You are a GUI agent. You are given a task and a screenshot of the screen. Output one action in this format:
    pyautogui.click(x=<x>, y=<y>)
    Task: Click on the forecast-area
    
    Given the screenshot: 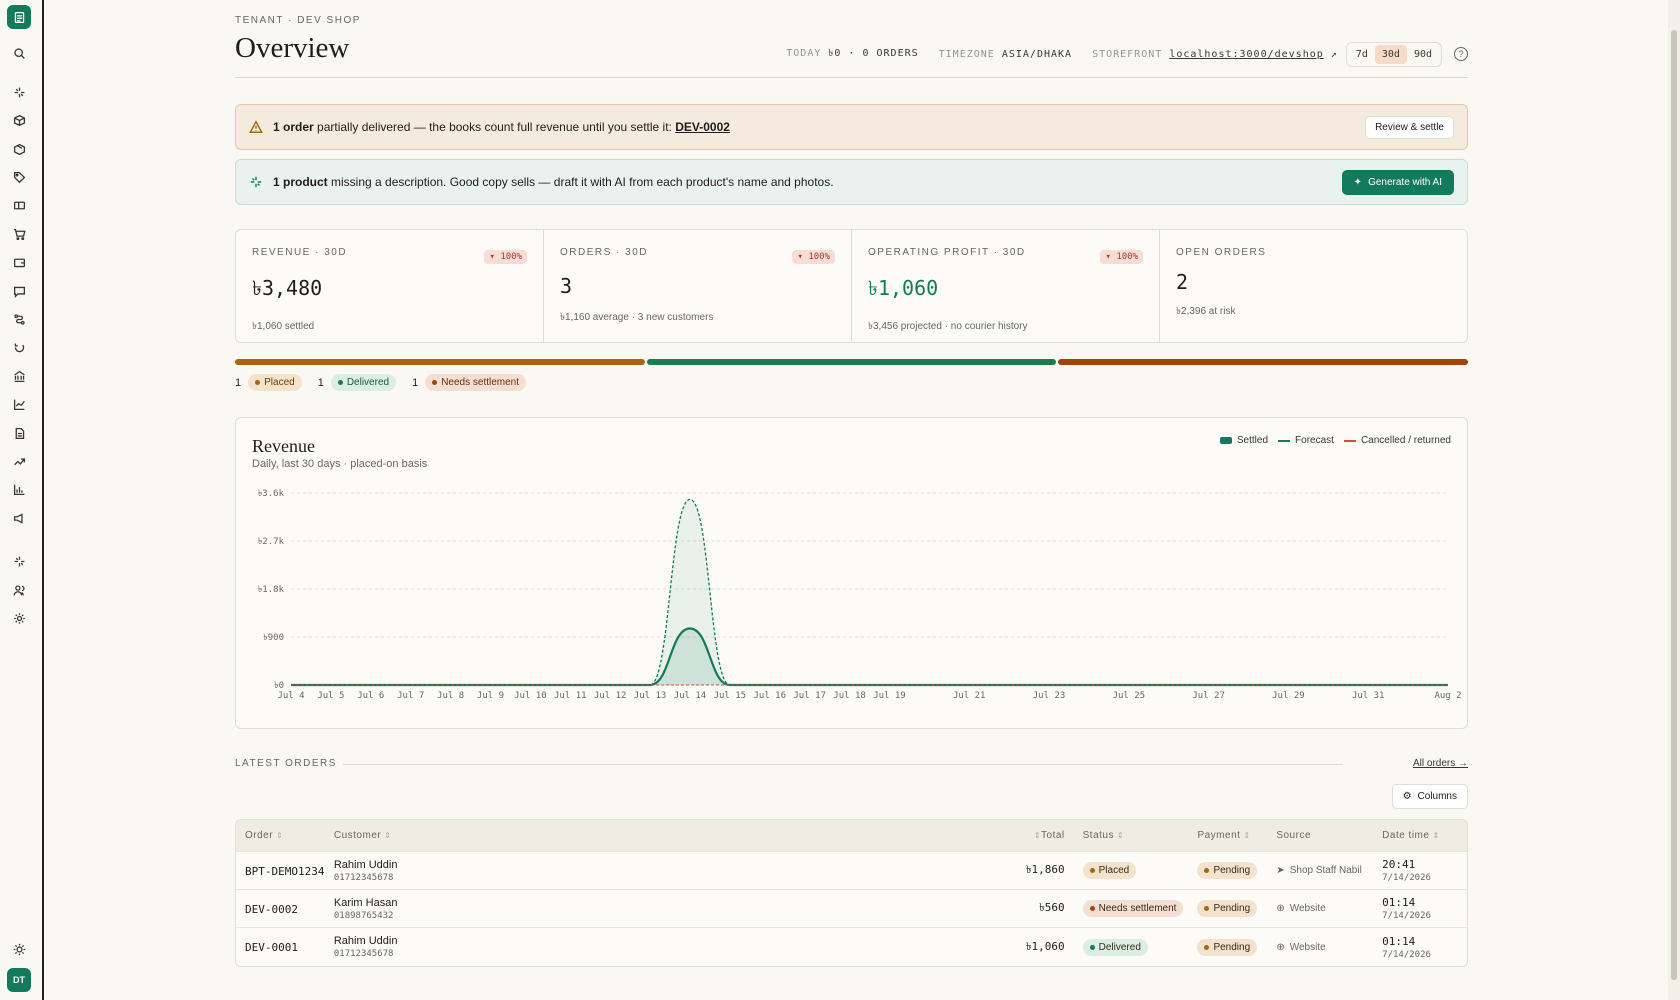 What is the action you would take?
    pyautogui.click(x=869, y=592)
    